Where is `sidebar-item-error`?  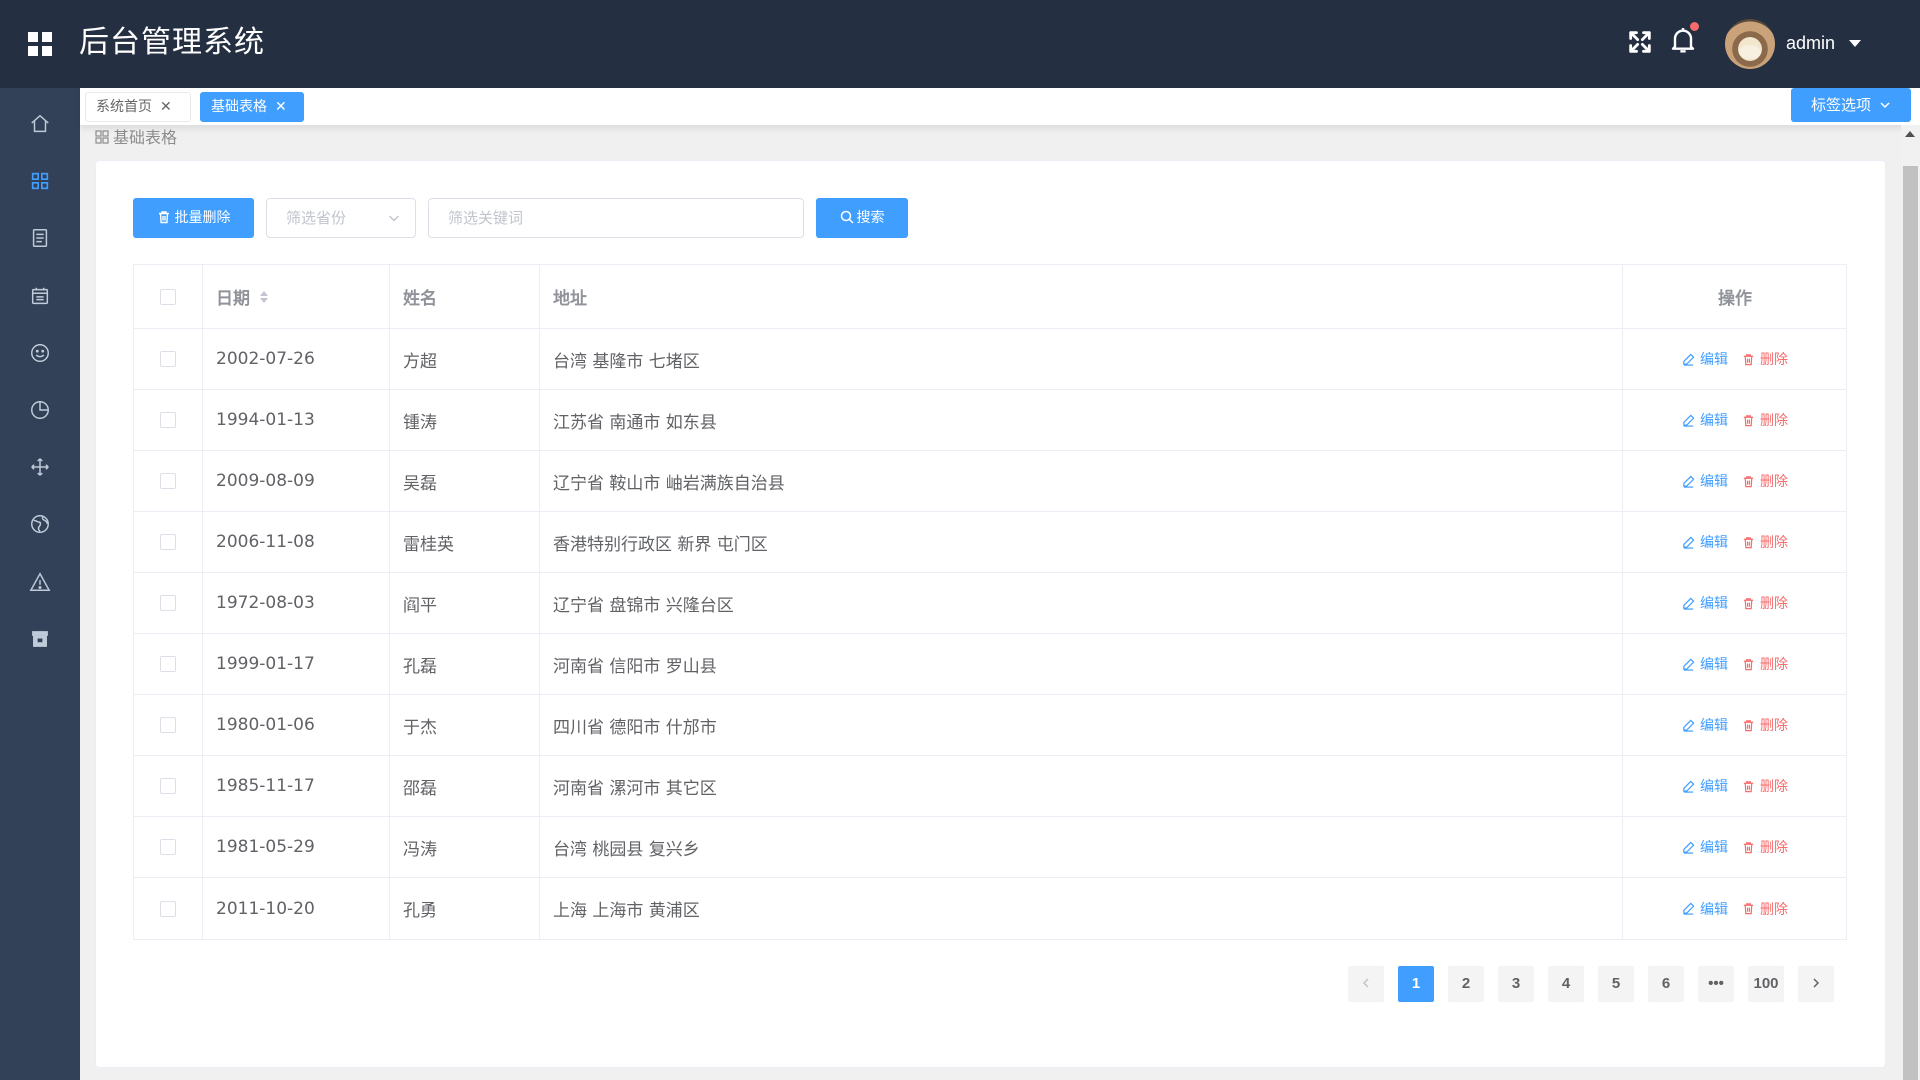 sidebar-item-error is located at coordinates (40, 582).